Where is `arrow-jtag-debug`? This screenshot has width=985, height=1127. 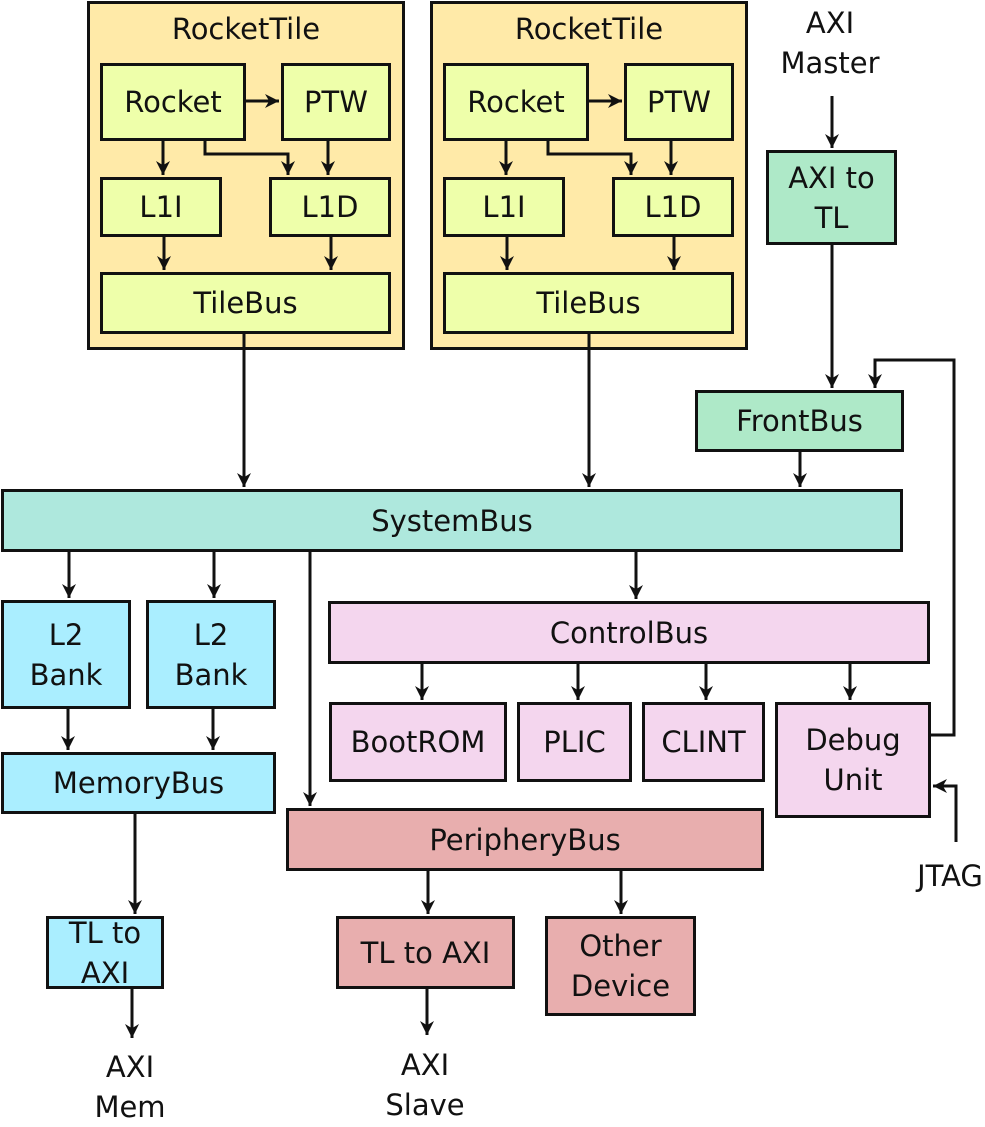
arrow-jtag-debug is located at coordinates (945, 810).